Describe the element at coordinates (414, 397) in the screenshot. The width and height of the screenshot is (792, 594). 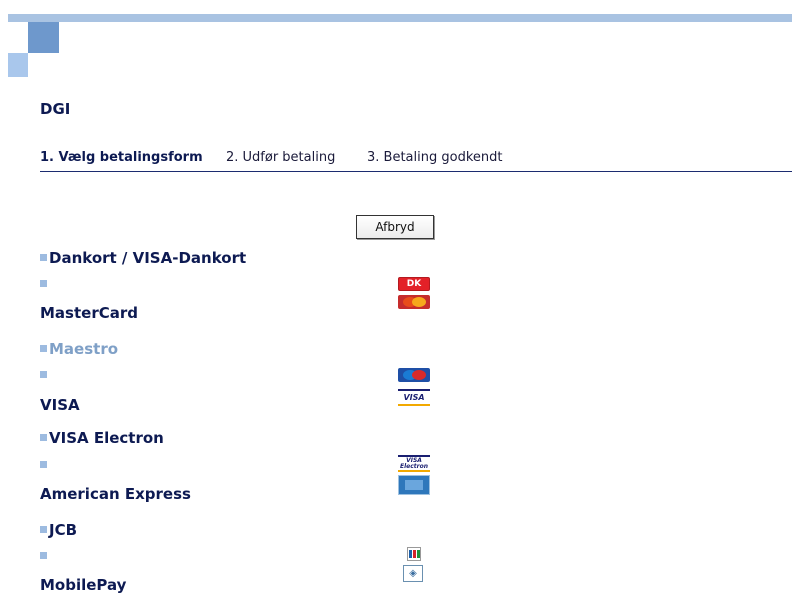
I see `visa-logo-icon: VISA` at that location.